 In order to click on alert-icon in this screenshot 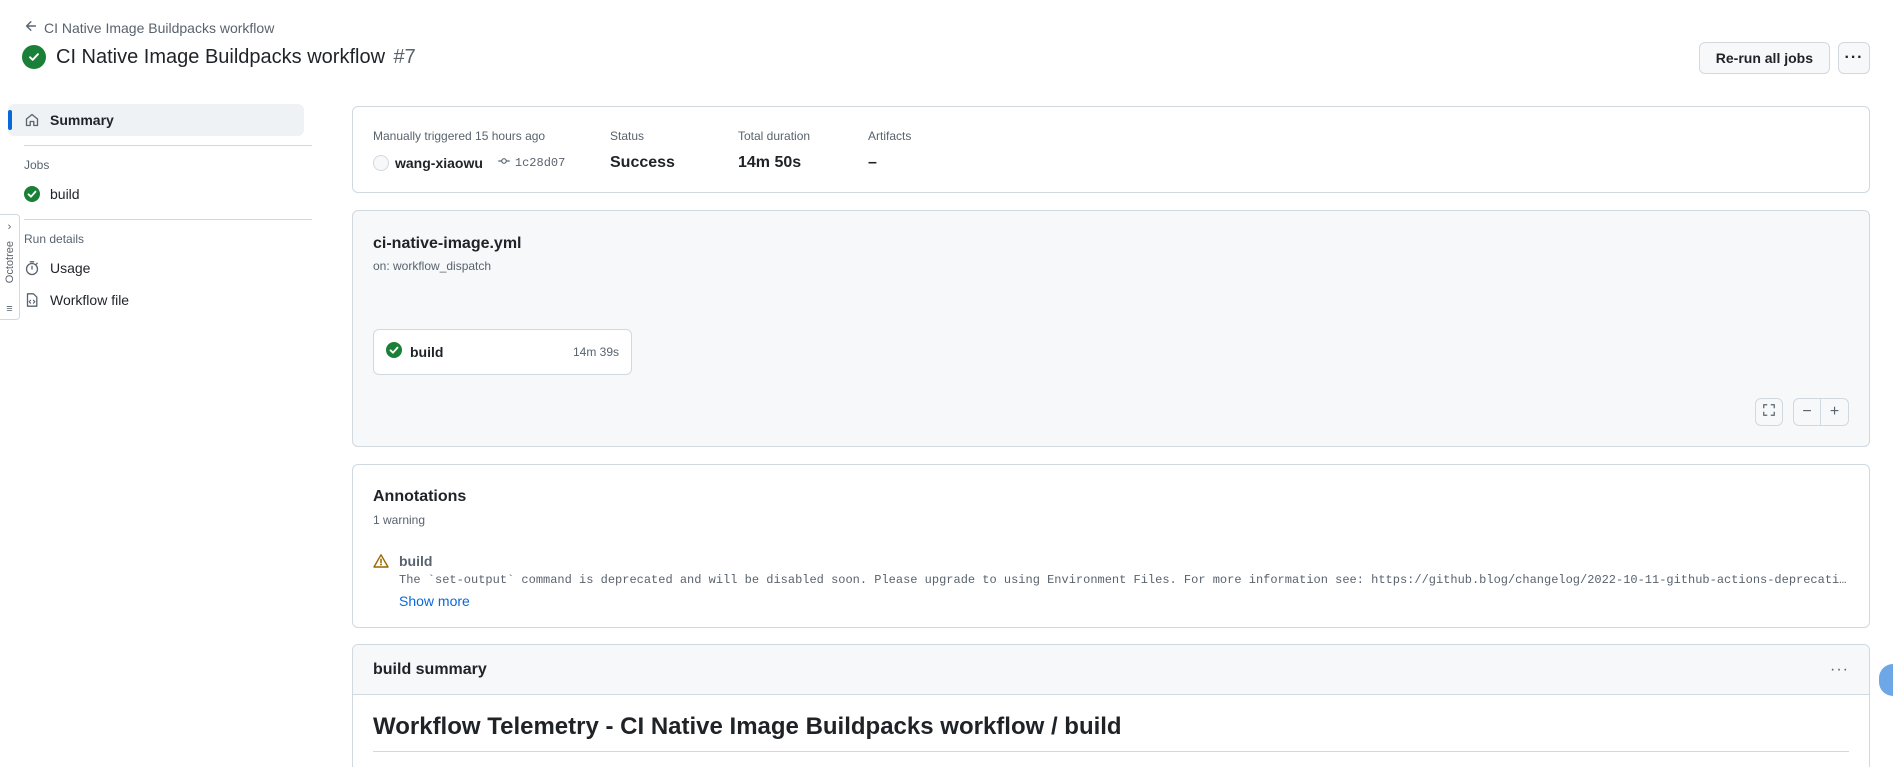, I will do `click(381, 582)`.